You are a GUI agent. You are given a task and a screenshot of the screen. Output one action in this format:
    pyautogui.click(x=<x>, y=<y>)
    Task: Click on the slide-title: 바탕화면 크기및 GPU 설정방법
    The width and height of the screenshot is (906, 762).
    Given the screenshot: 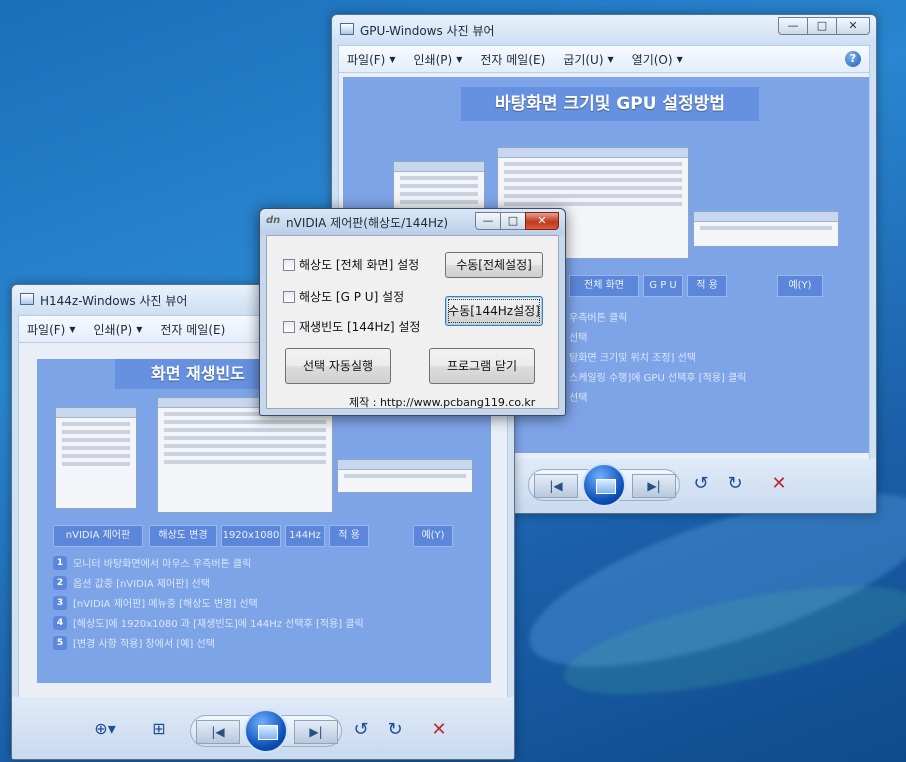 What is the action you would take?
    pyautogui.click(x=610, y=104)
    